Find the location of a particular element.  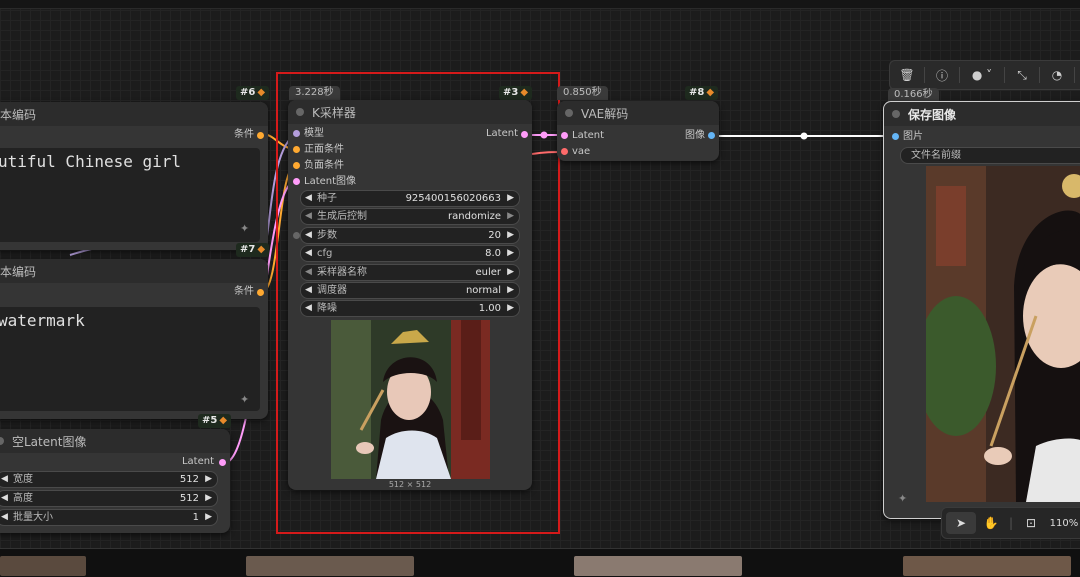

node-empty-latent-image: 空Latent图像 Latent ◀ 宽度 512 ▶ ◀ 高度 512 ▶ ◀ 批量大小 1 ▶ is located at coordinates (115, 481).